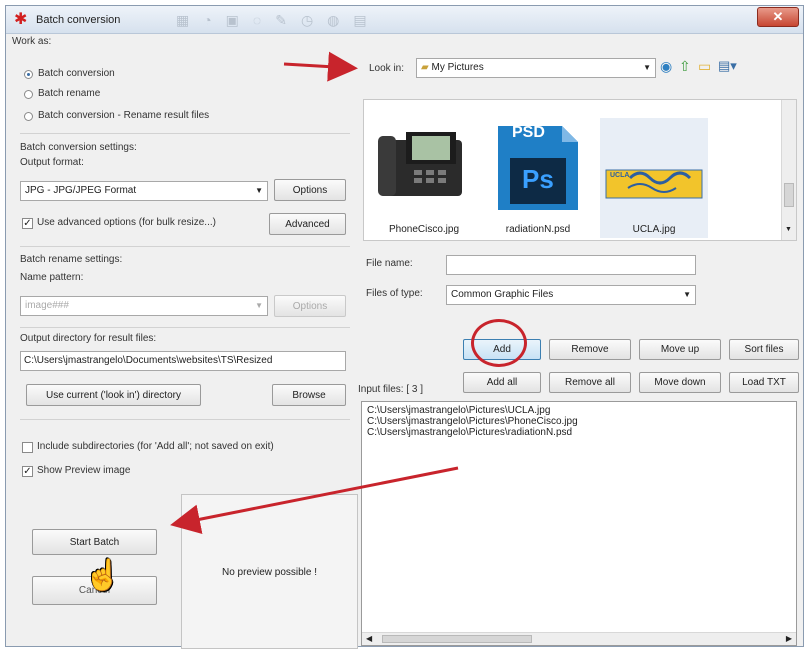  Describe the element at coordinates (680, 382) in the screenshot. I see `move-down-button: Move down` at that location.